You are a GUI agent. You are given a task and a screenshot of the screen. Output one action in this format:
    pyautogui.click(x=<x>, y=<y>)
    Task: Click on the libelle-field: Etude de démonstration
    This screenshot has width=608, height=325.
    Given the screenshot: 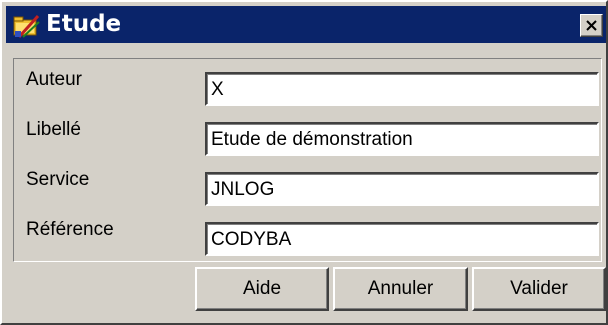 What is the action you would take?
    pyautogui.click(x=402, y=139)
    